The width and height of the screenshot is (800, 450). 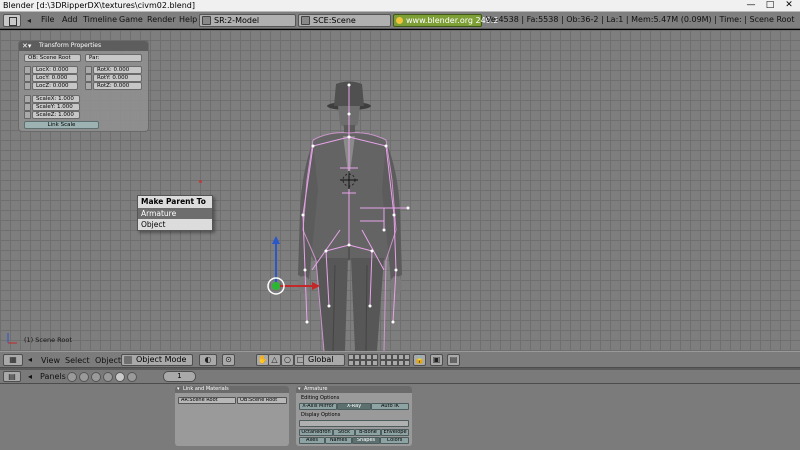 What do you see at coordinates (131, 19) in the screenshot?
I see `menu-game: Game` at bounding box center [131, 19].